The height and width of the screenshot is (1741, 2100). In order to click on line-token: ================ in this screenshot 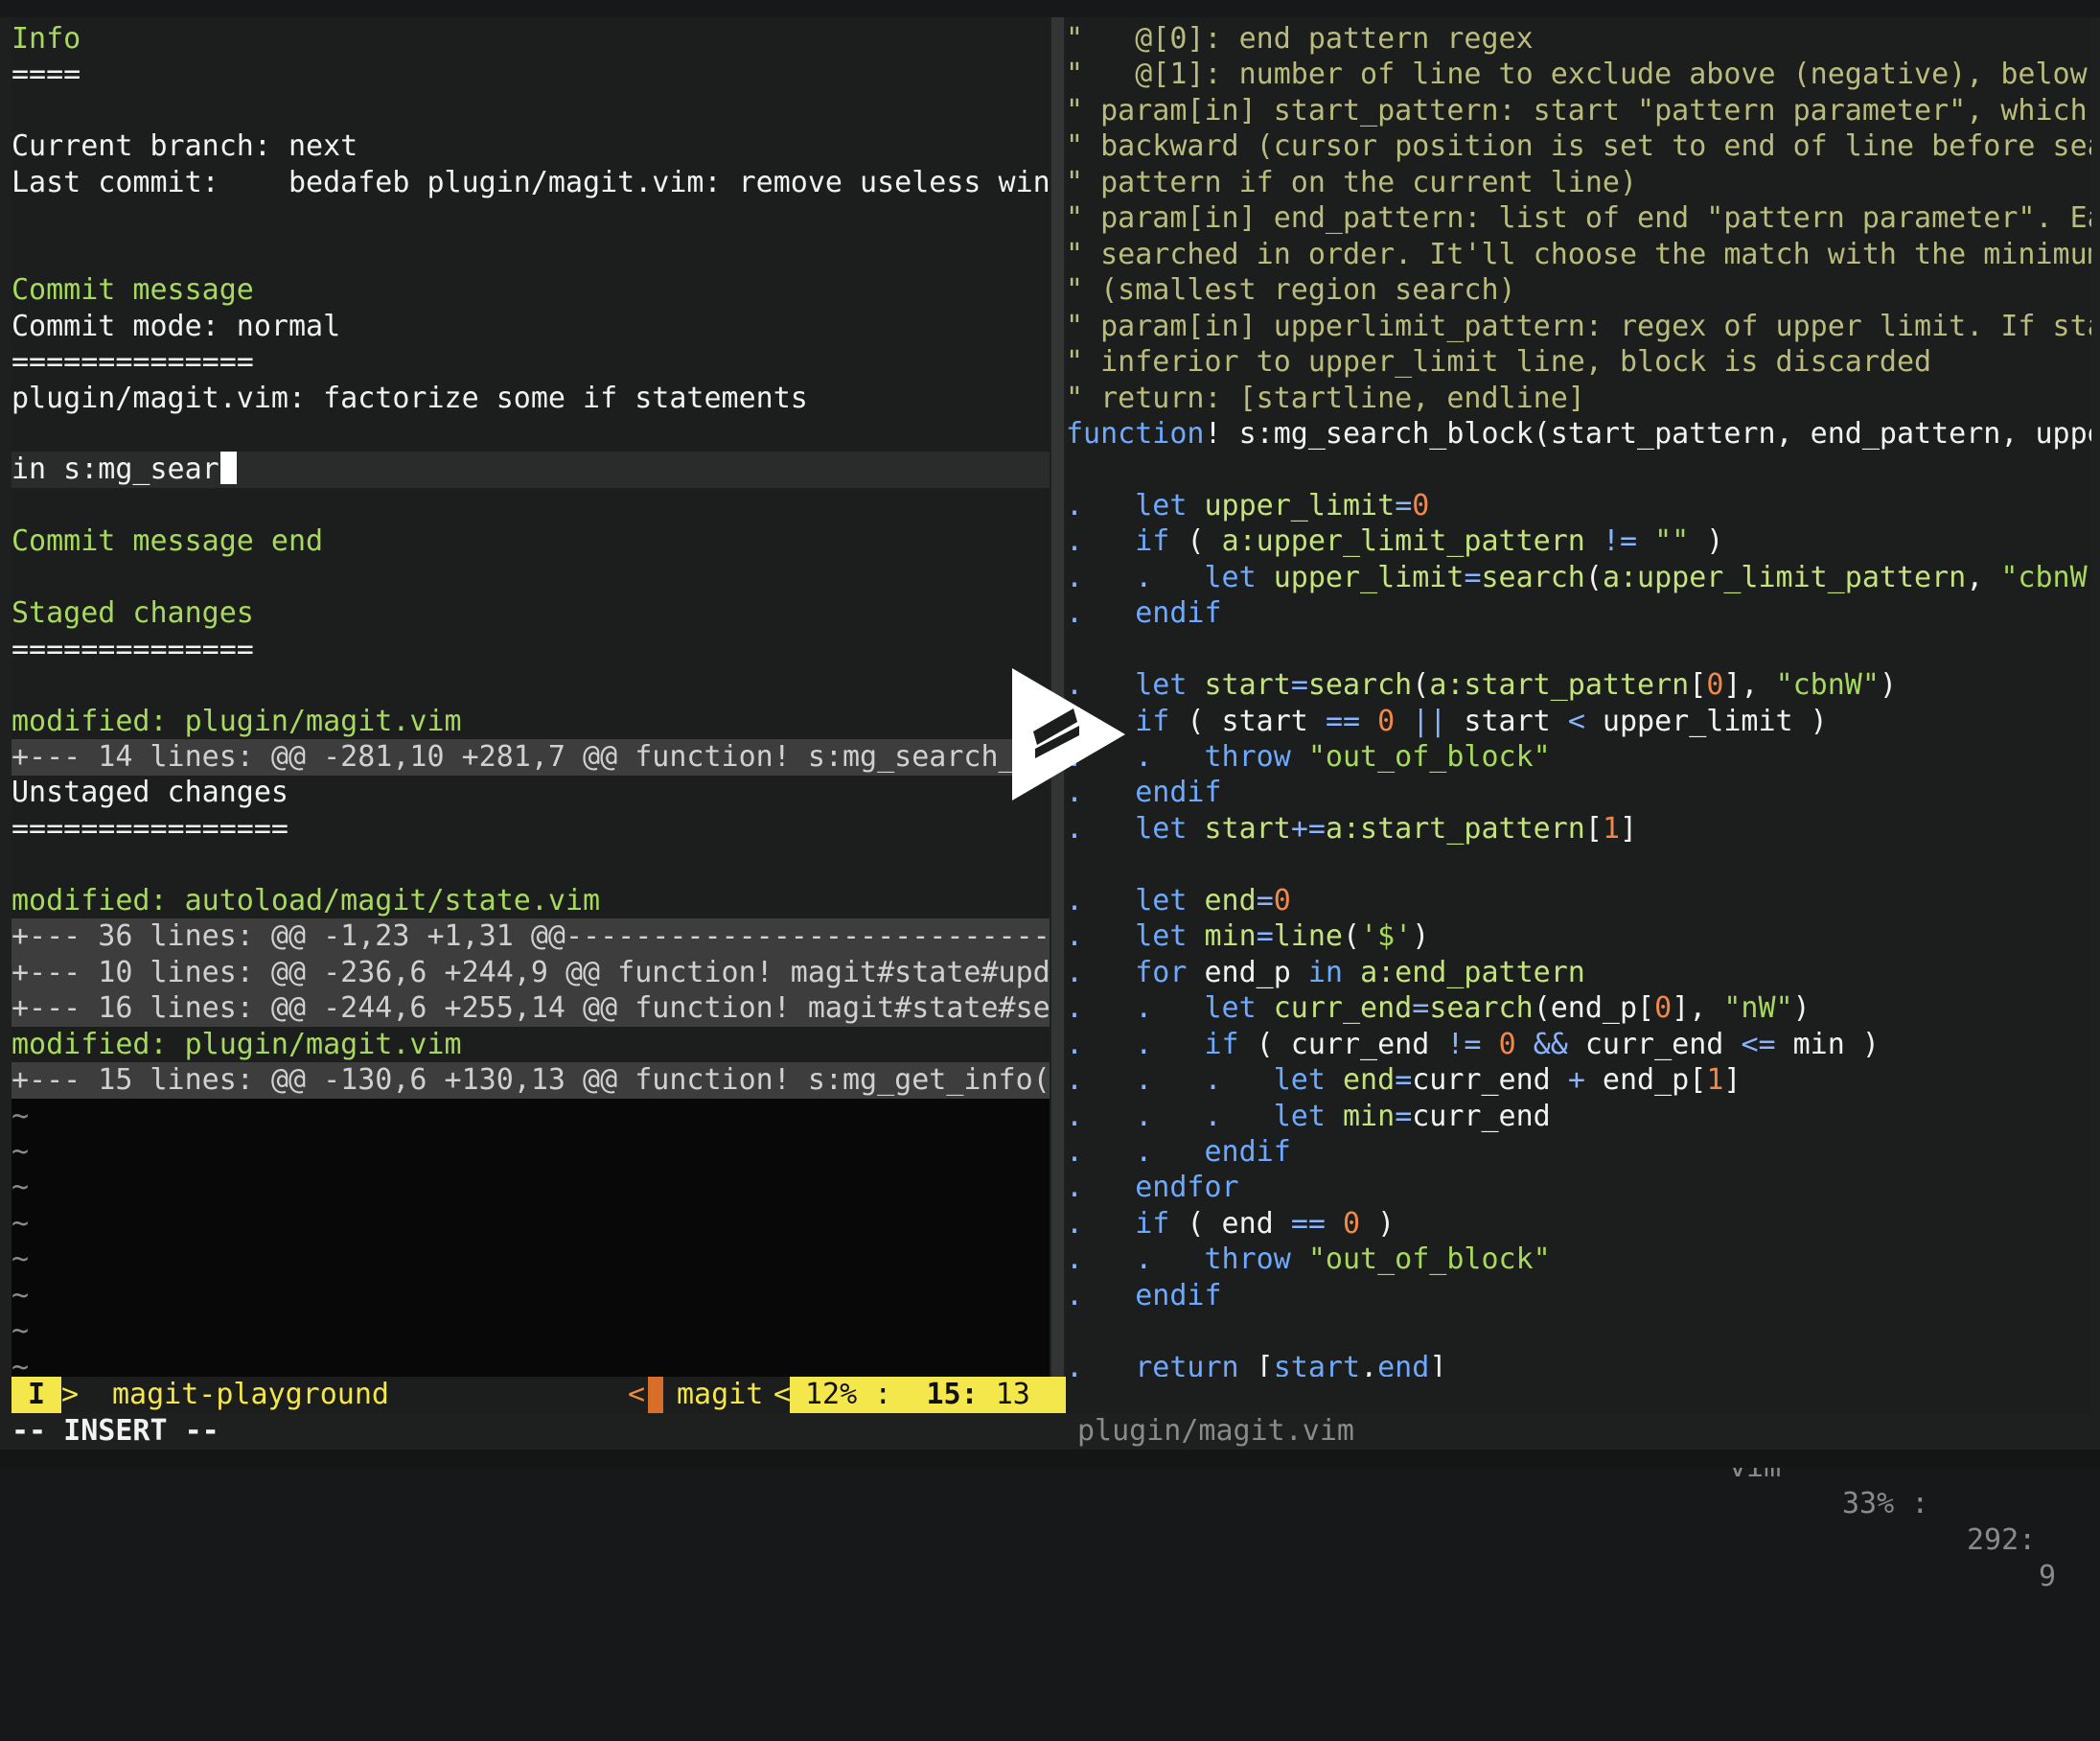, I will do `click(150, 828)`.